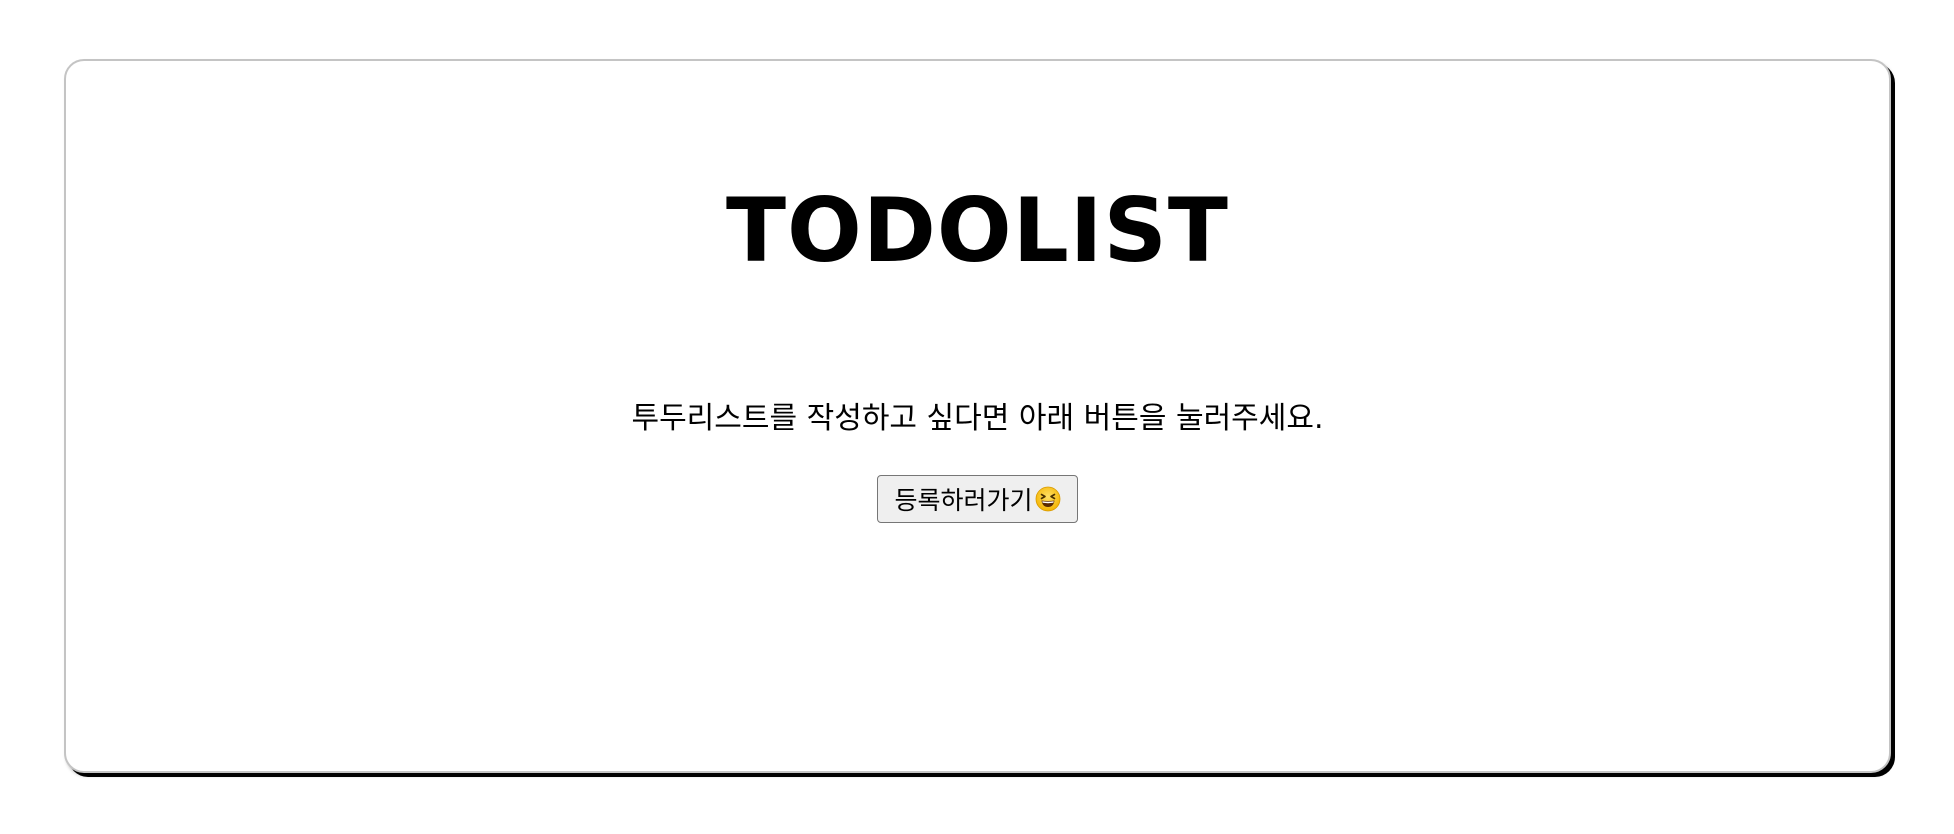 This screenshot has height=834, width=1954. I want to click on page-title: TODOLIST, so click(977, 230).